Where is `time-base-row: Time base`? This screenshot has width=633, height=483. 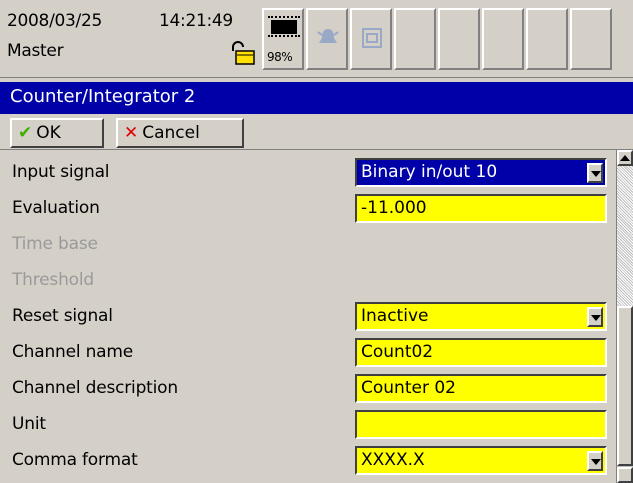 time-base-row: Time base is located at coordinates (308, 244).